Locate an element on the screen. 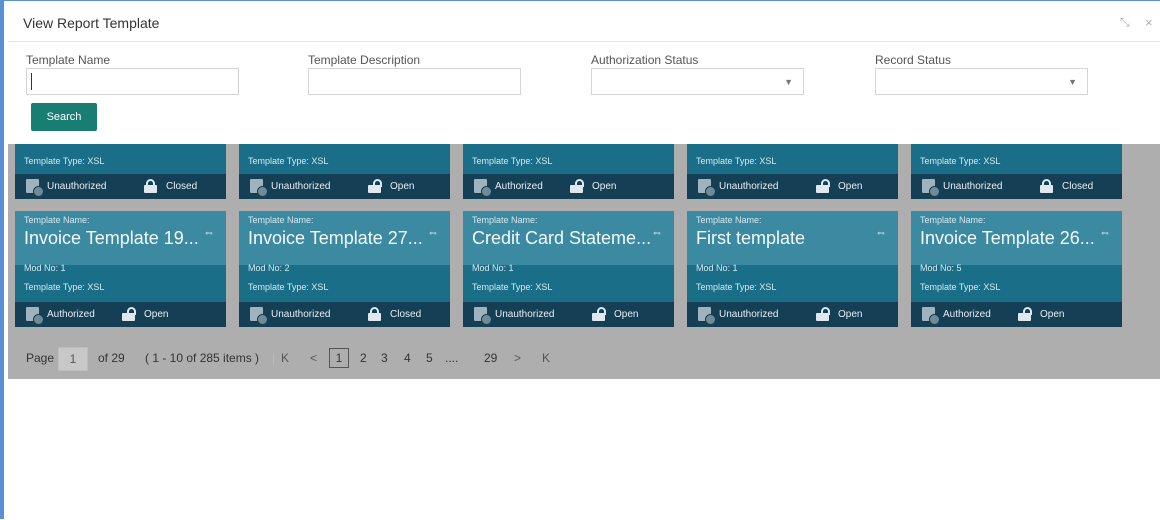 The image size is (1160, 520). page-button-1: 1 is located at coordinates (339, 358).